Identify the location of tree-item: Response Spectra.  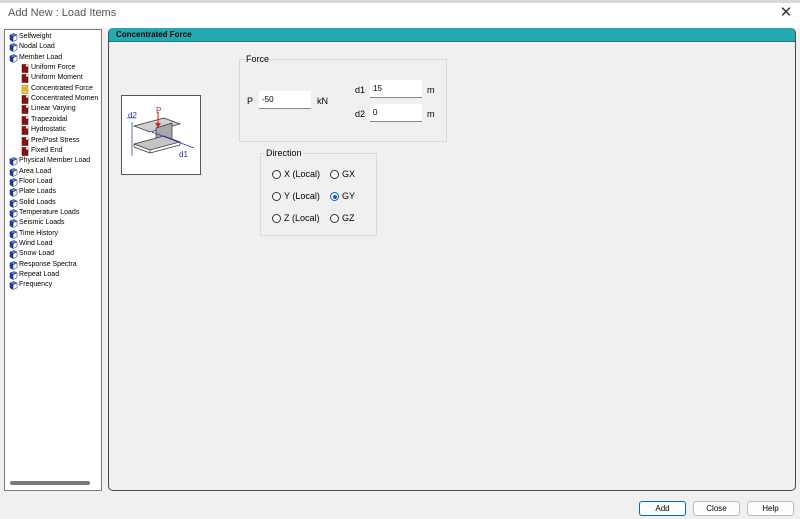
(43, 265).